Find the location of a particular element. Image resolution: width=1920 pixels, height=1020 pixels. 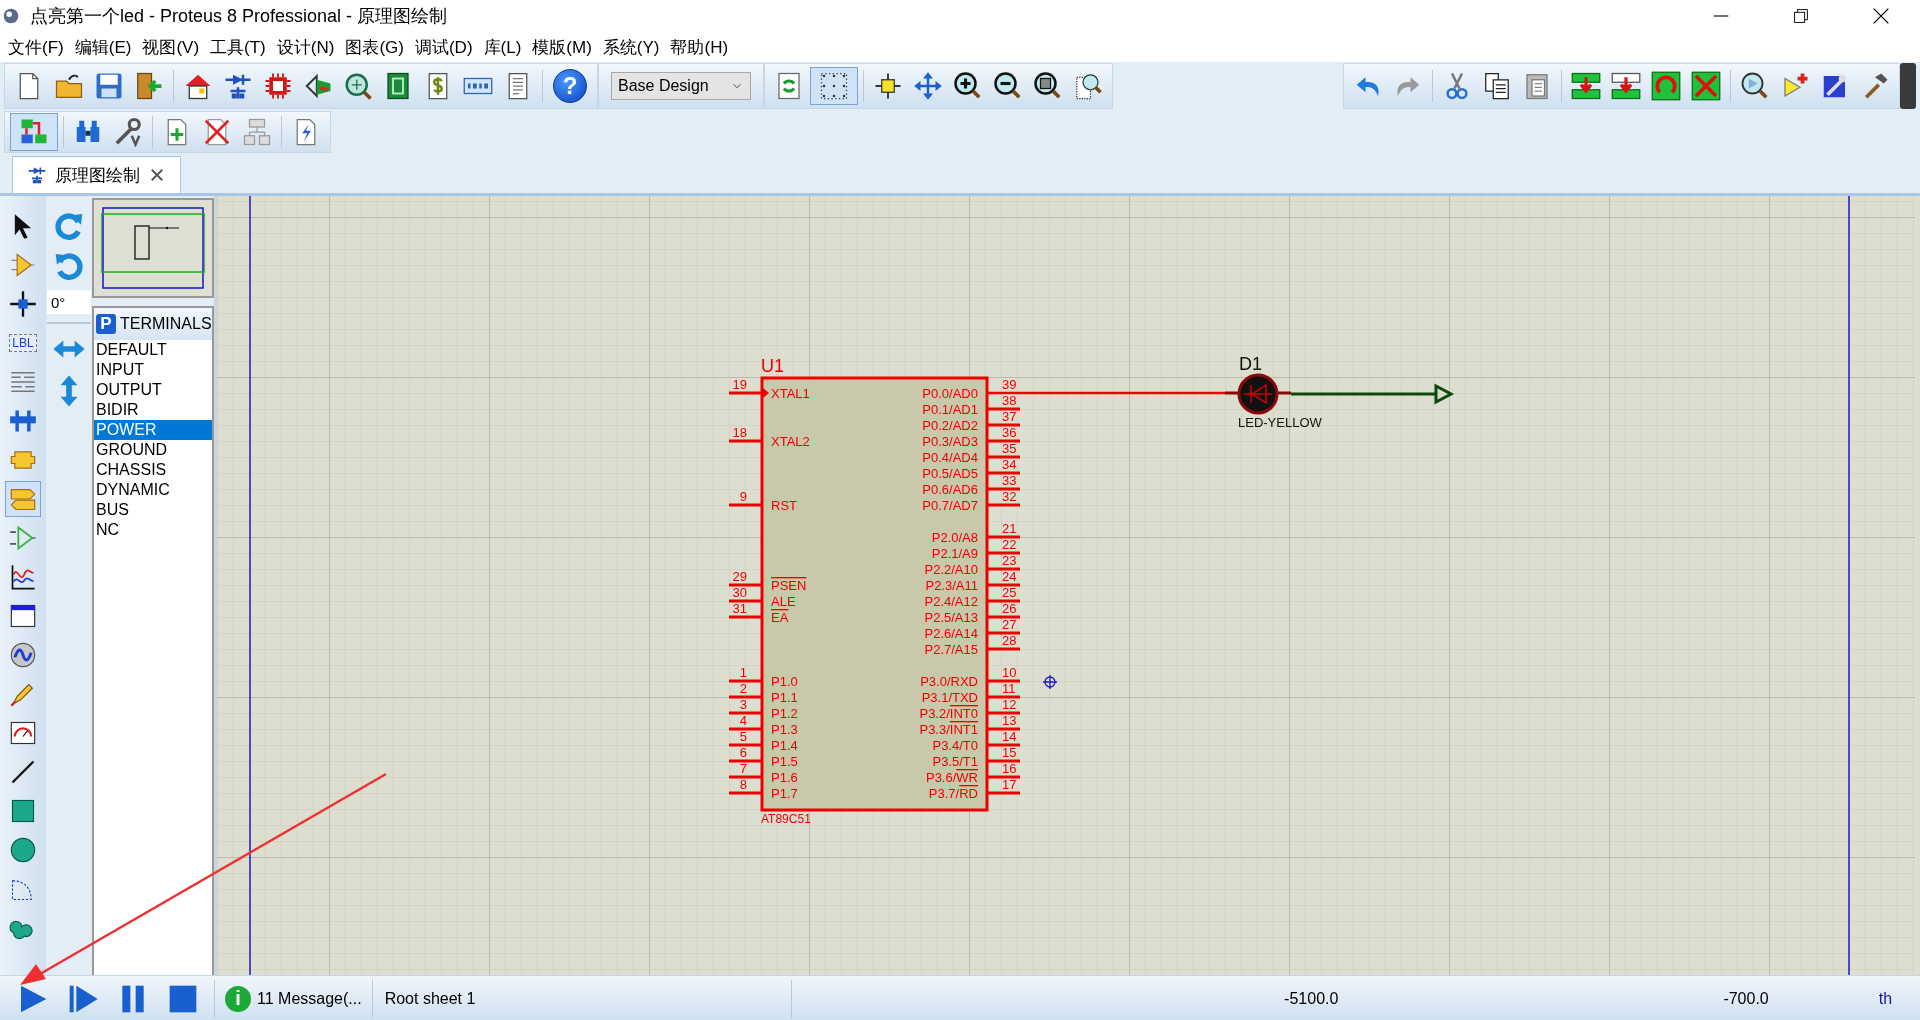

rotation-field: 0° is located at coordinates (69, 302).